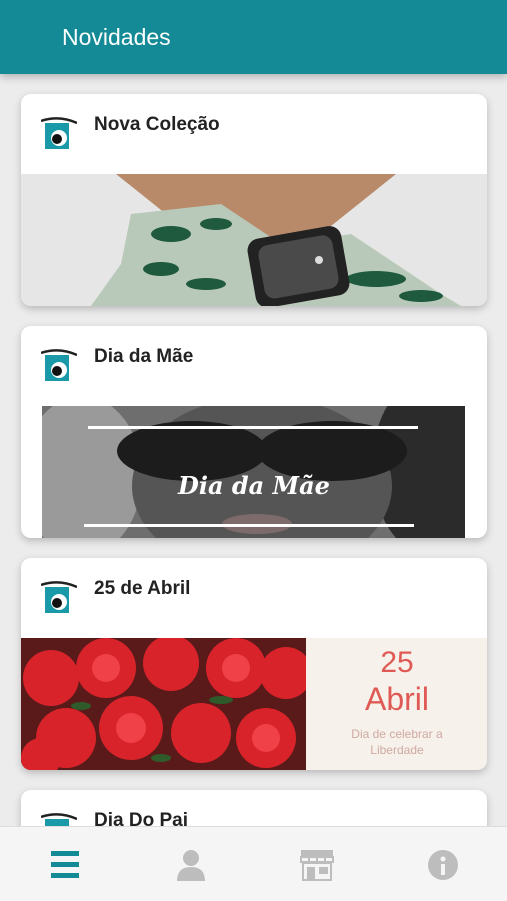 The height and width of the screenshot is (901, 507). I want to click on card-title: Dia da Mãe, so click(144, 356).